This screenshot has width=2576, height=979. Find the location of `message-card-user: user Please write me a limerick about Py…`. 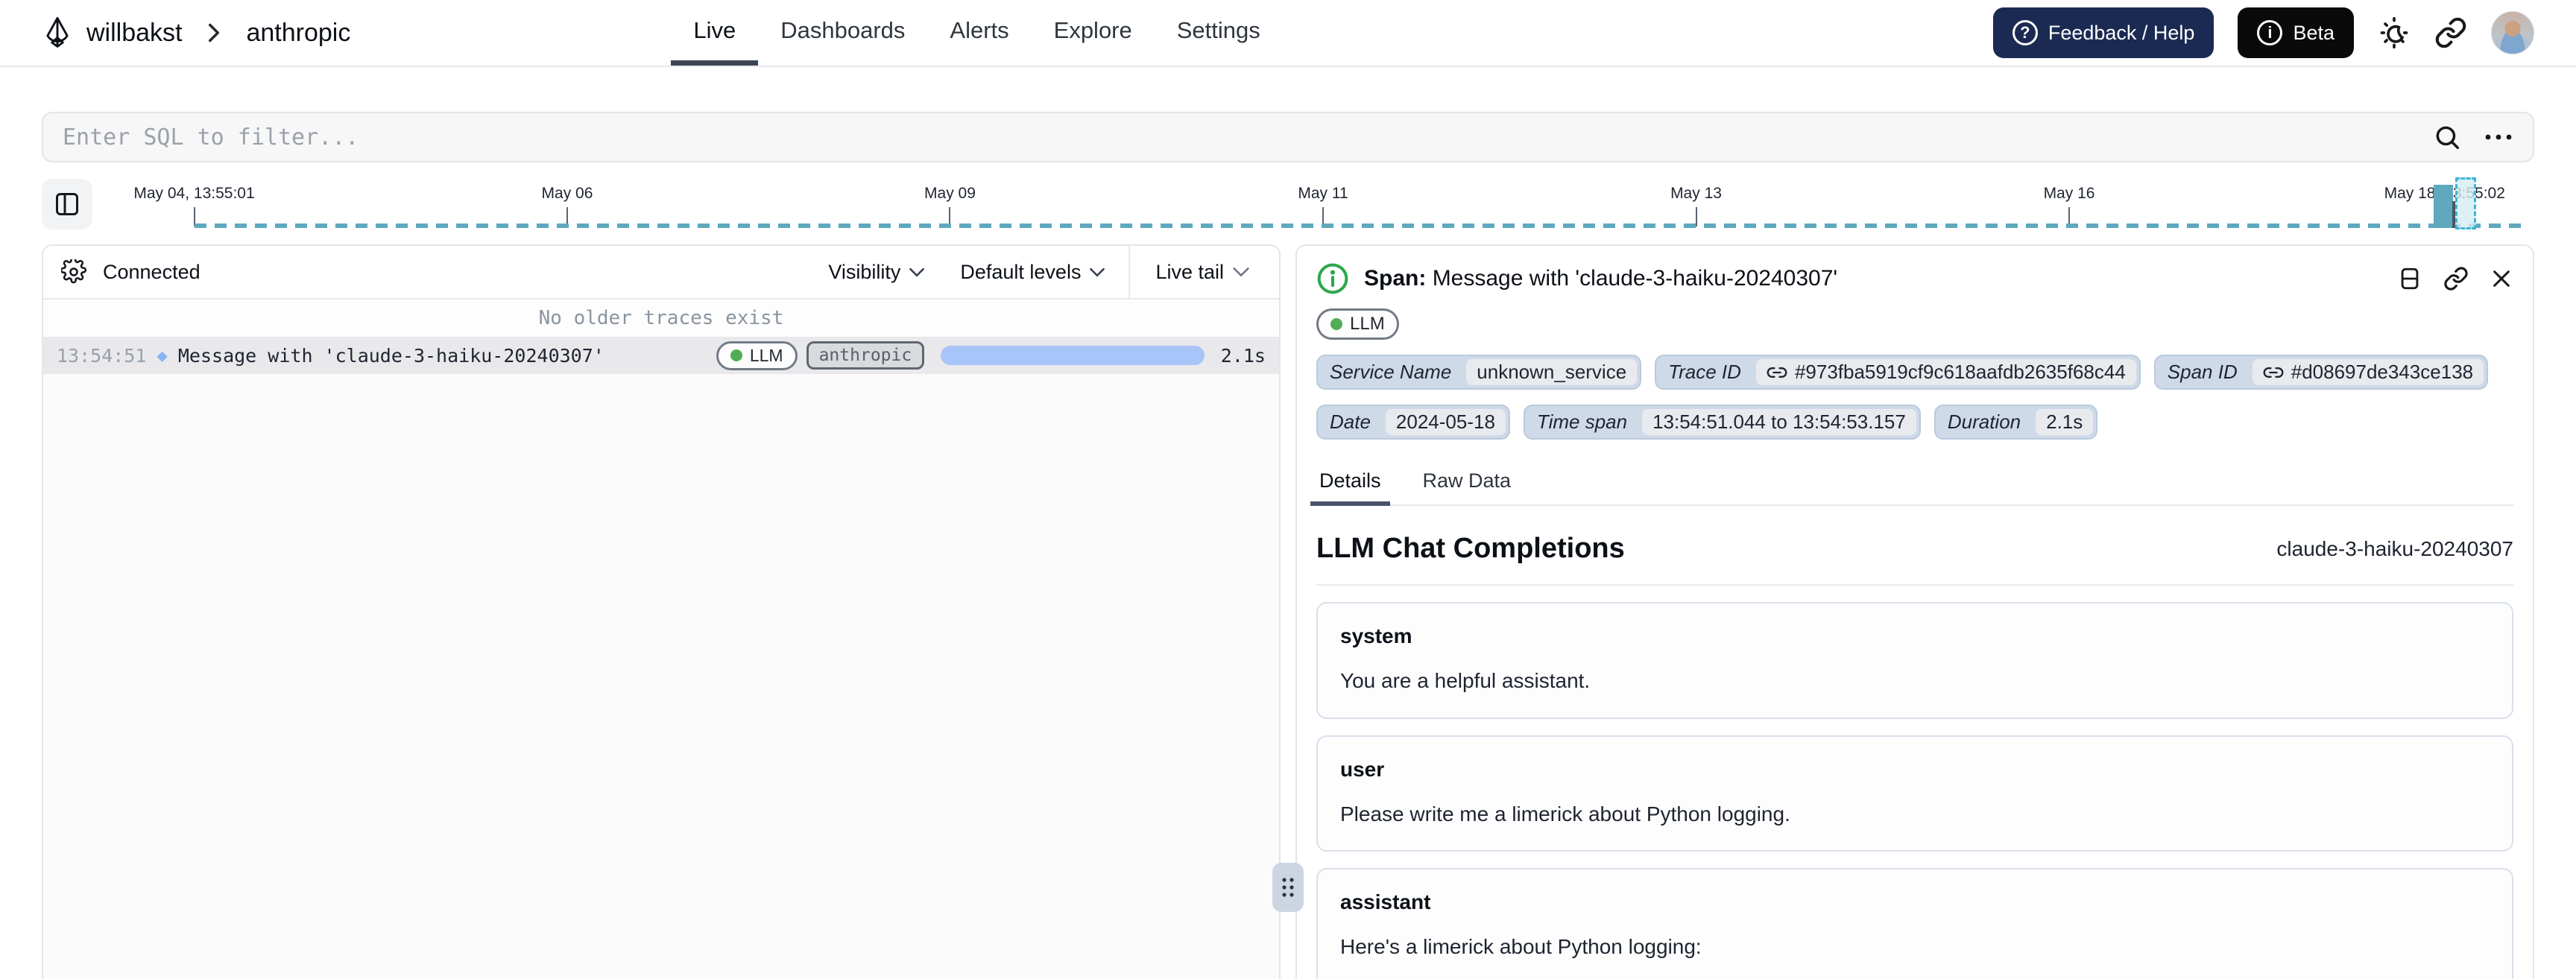

message-card-user: user Please write me a limerick about Py… is located at coordinates (1914, 793).